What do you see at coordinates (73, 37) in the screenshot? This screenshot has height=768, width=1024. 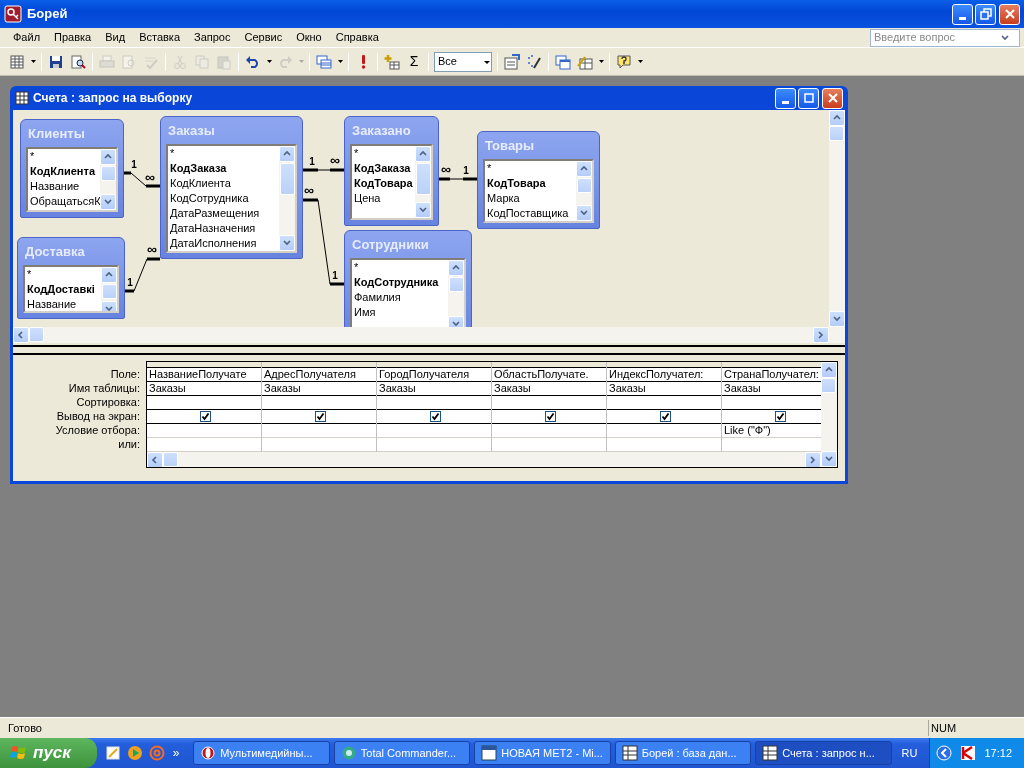 I see `menu-item: Правка` at bounding box center [73, 37].